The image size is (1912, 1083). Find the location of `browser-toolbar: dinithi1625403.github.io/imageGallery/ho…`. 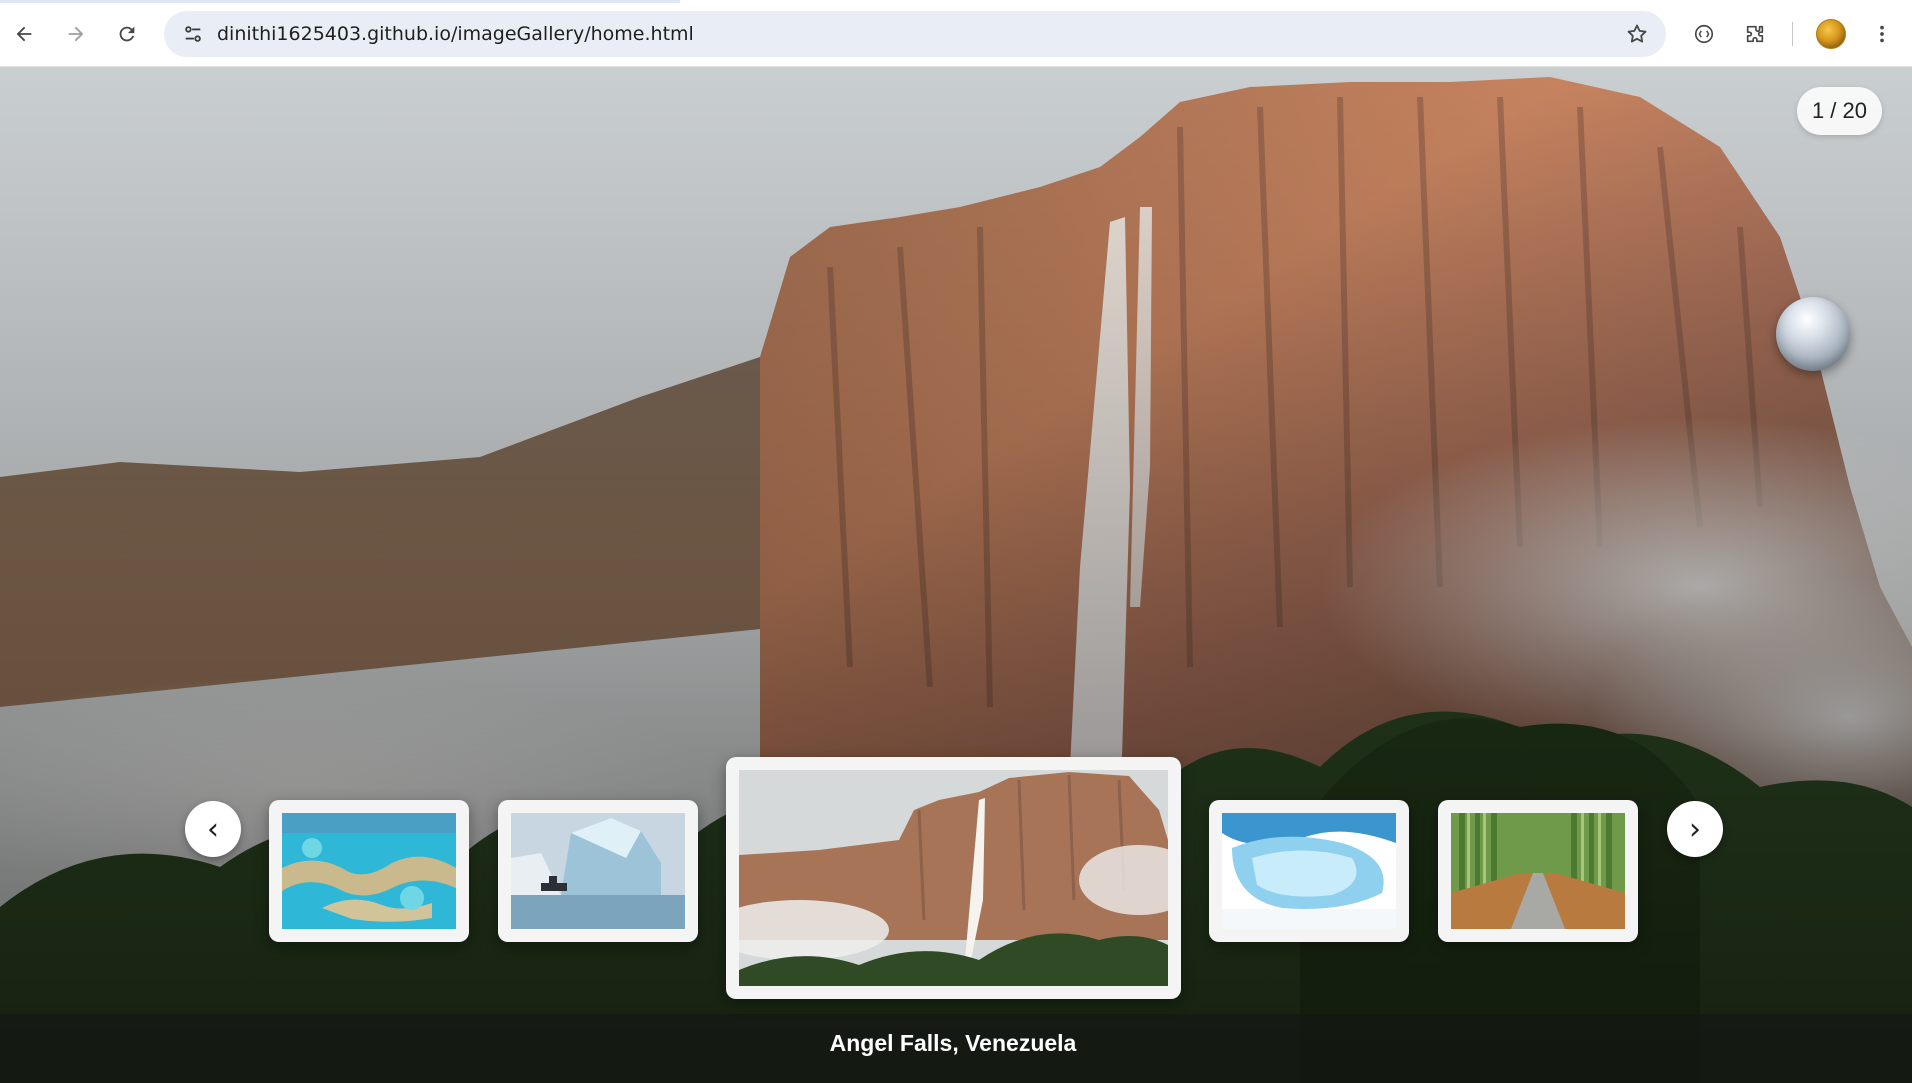

browser-toolbar: dinithi1625403.github.io/imageGallery/ho… is located at coordinates (956, 33).